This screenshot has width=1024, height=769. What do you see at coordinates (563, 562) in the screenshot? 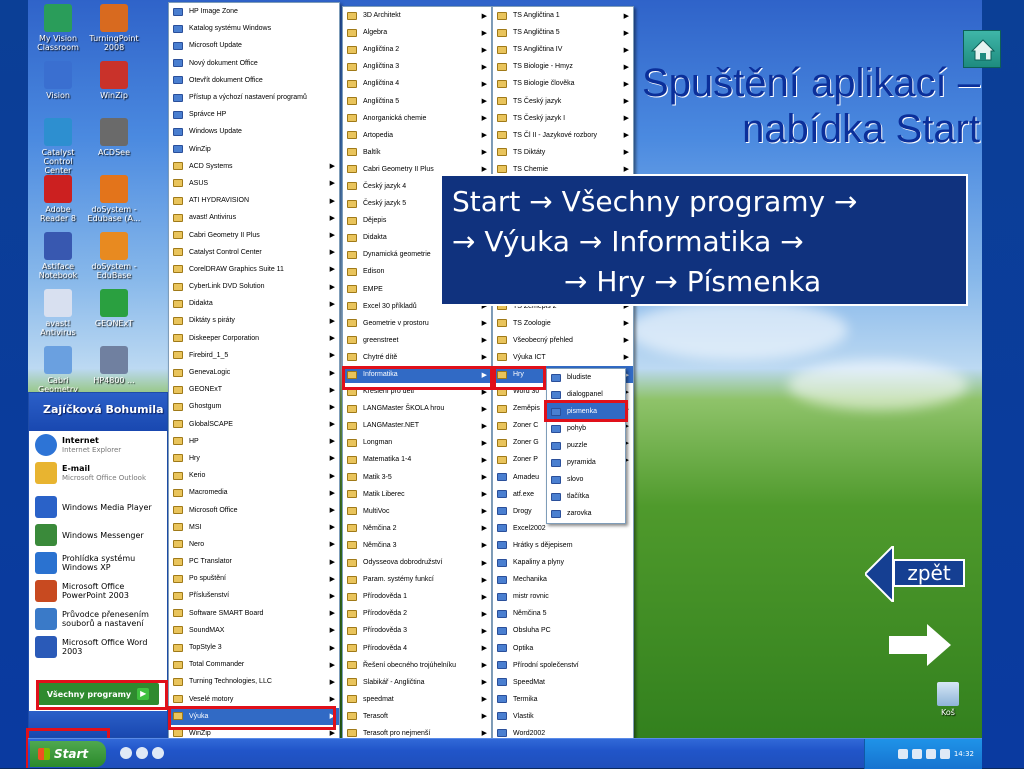
I see `menu-item: Kapaliny a plyny` at bounding box center [563, 562].